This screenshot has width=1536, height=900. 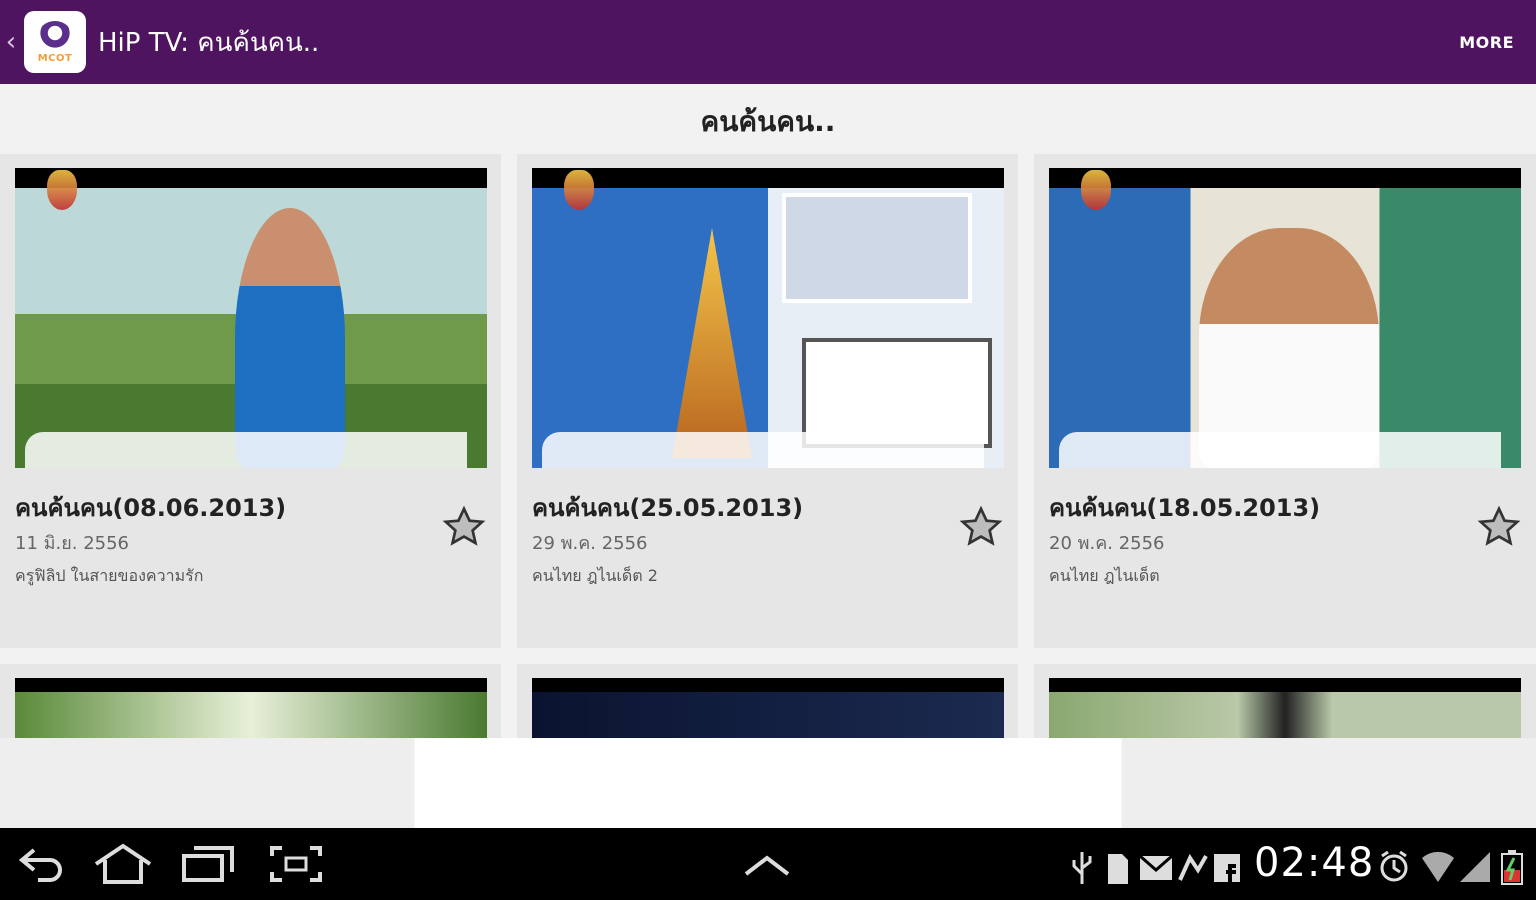 I want to click on card-date: 20 พ.ค. 2556, so click(x=1107, y=543).